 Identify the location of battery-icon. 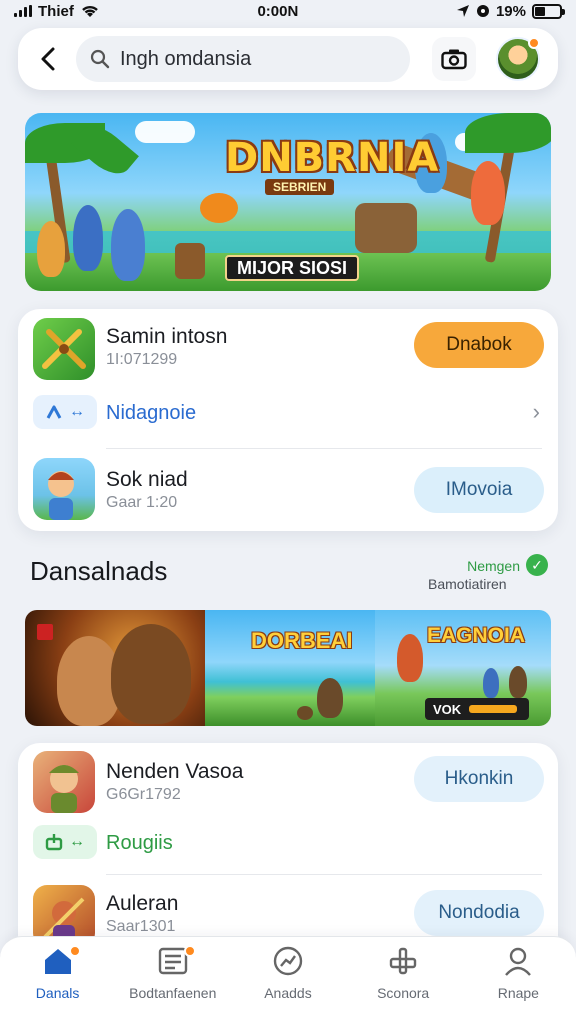
(548, 11).